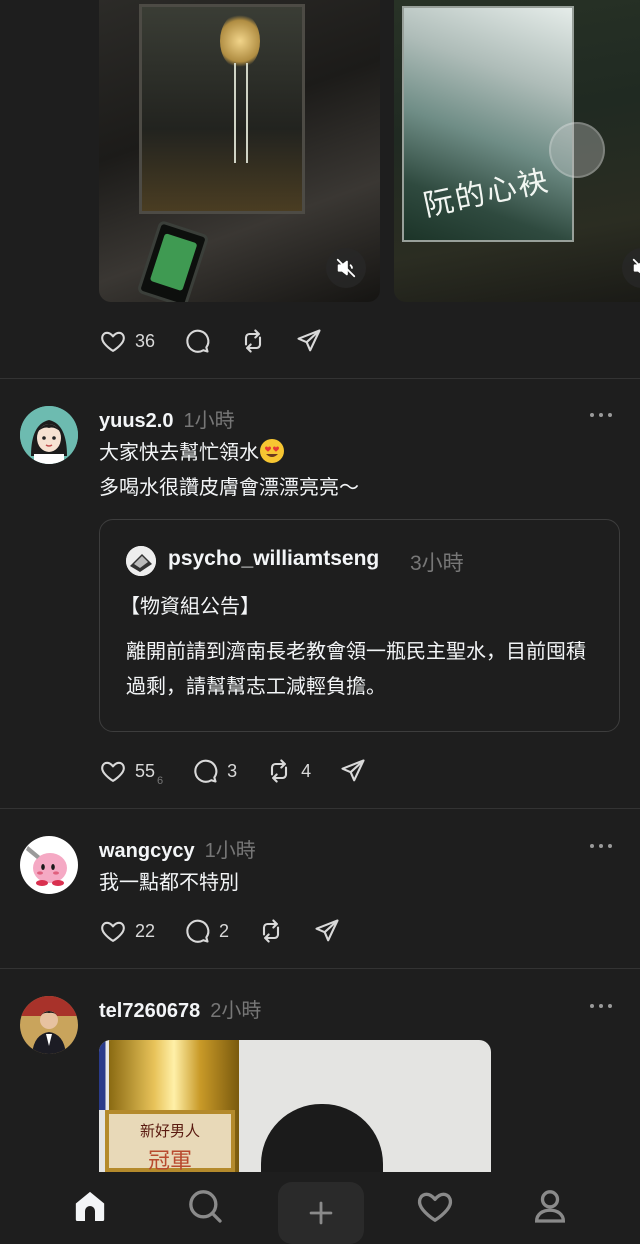  What do you see at coordinates (179, 453) in the screenshot?
I see `post-text-line: 大家快去幫忙領水` at bounding box center [179, 453].